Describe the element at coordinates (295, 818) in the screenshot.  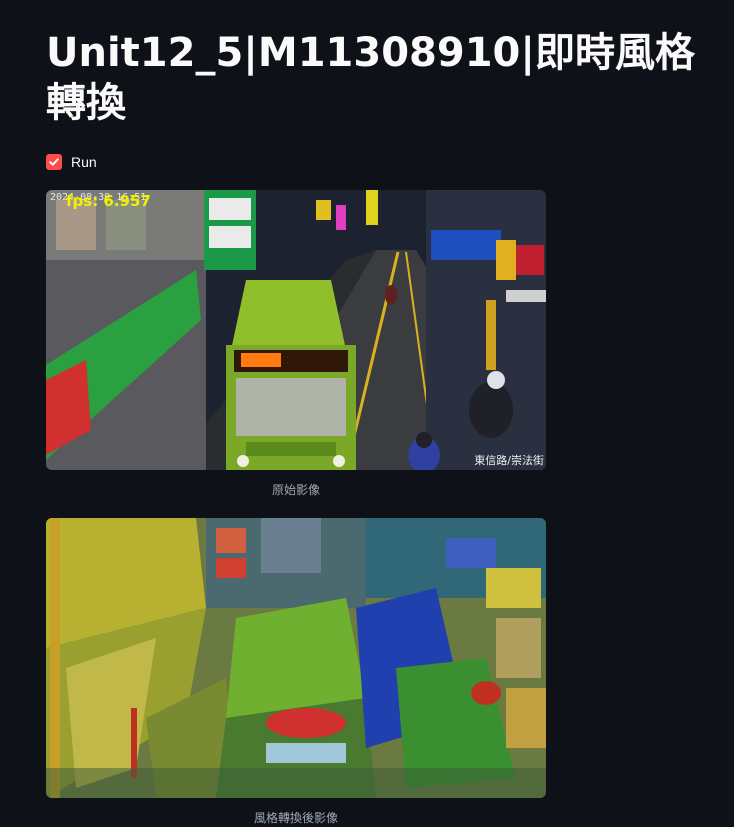
I see `styled-image-caption: 風格轉換後影像` at that location.